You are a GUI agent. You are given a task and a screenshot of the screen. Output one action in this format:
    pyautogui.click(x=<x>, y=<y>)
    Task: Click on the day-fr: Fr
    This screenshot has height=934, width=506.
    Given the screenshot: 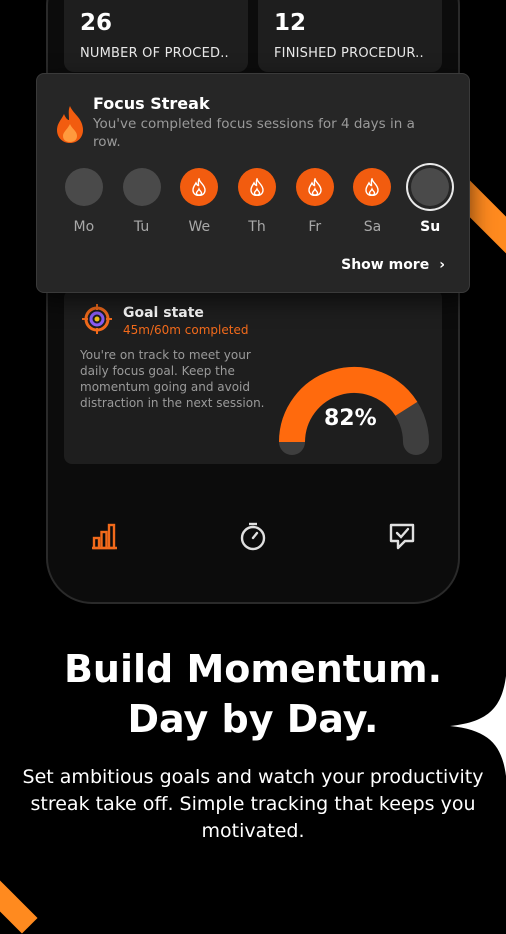 What is the action you would take?
    pyautogui.click(x=315, y=201)
    